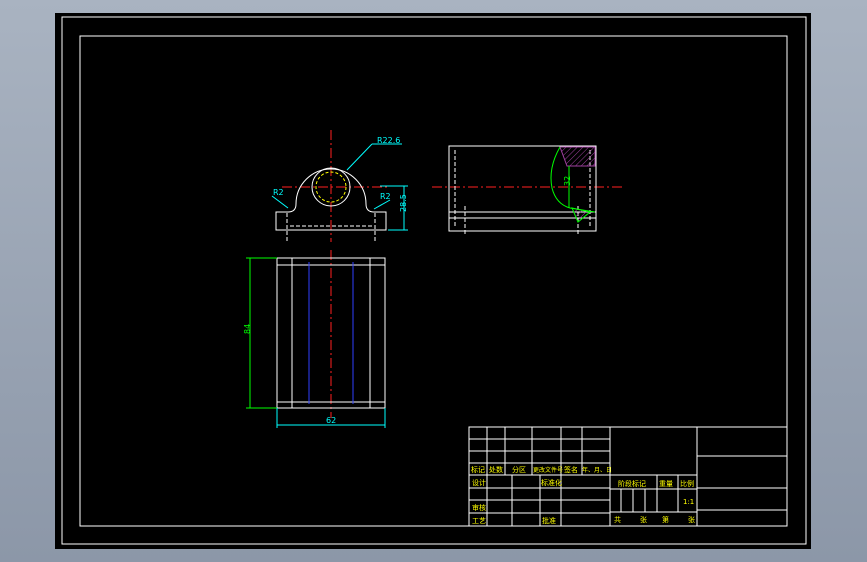  What do you see at coordinates (688, 502) in the screenshot?
I see `tb-scale-value: 1:1` at bounding box center [688, 502].